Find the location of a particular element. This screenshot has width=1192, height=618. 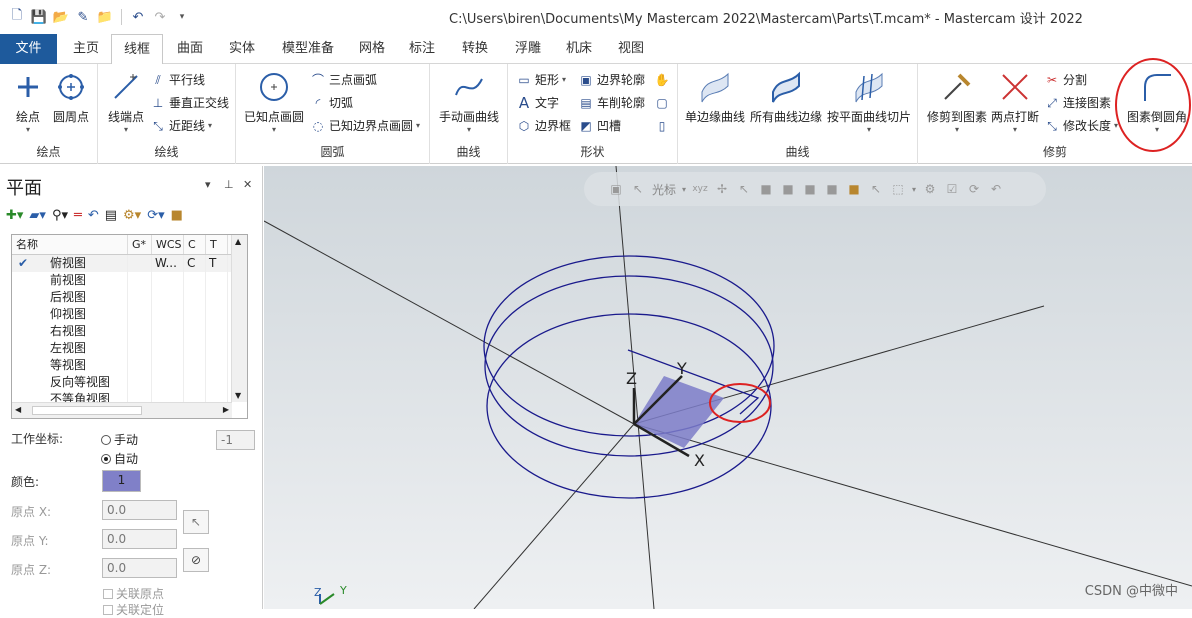

join-button: ⤢ 连接图素 is located at coordinates (1077, 103).